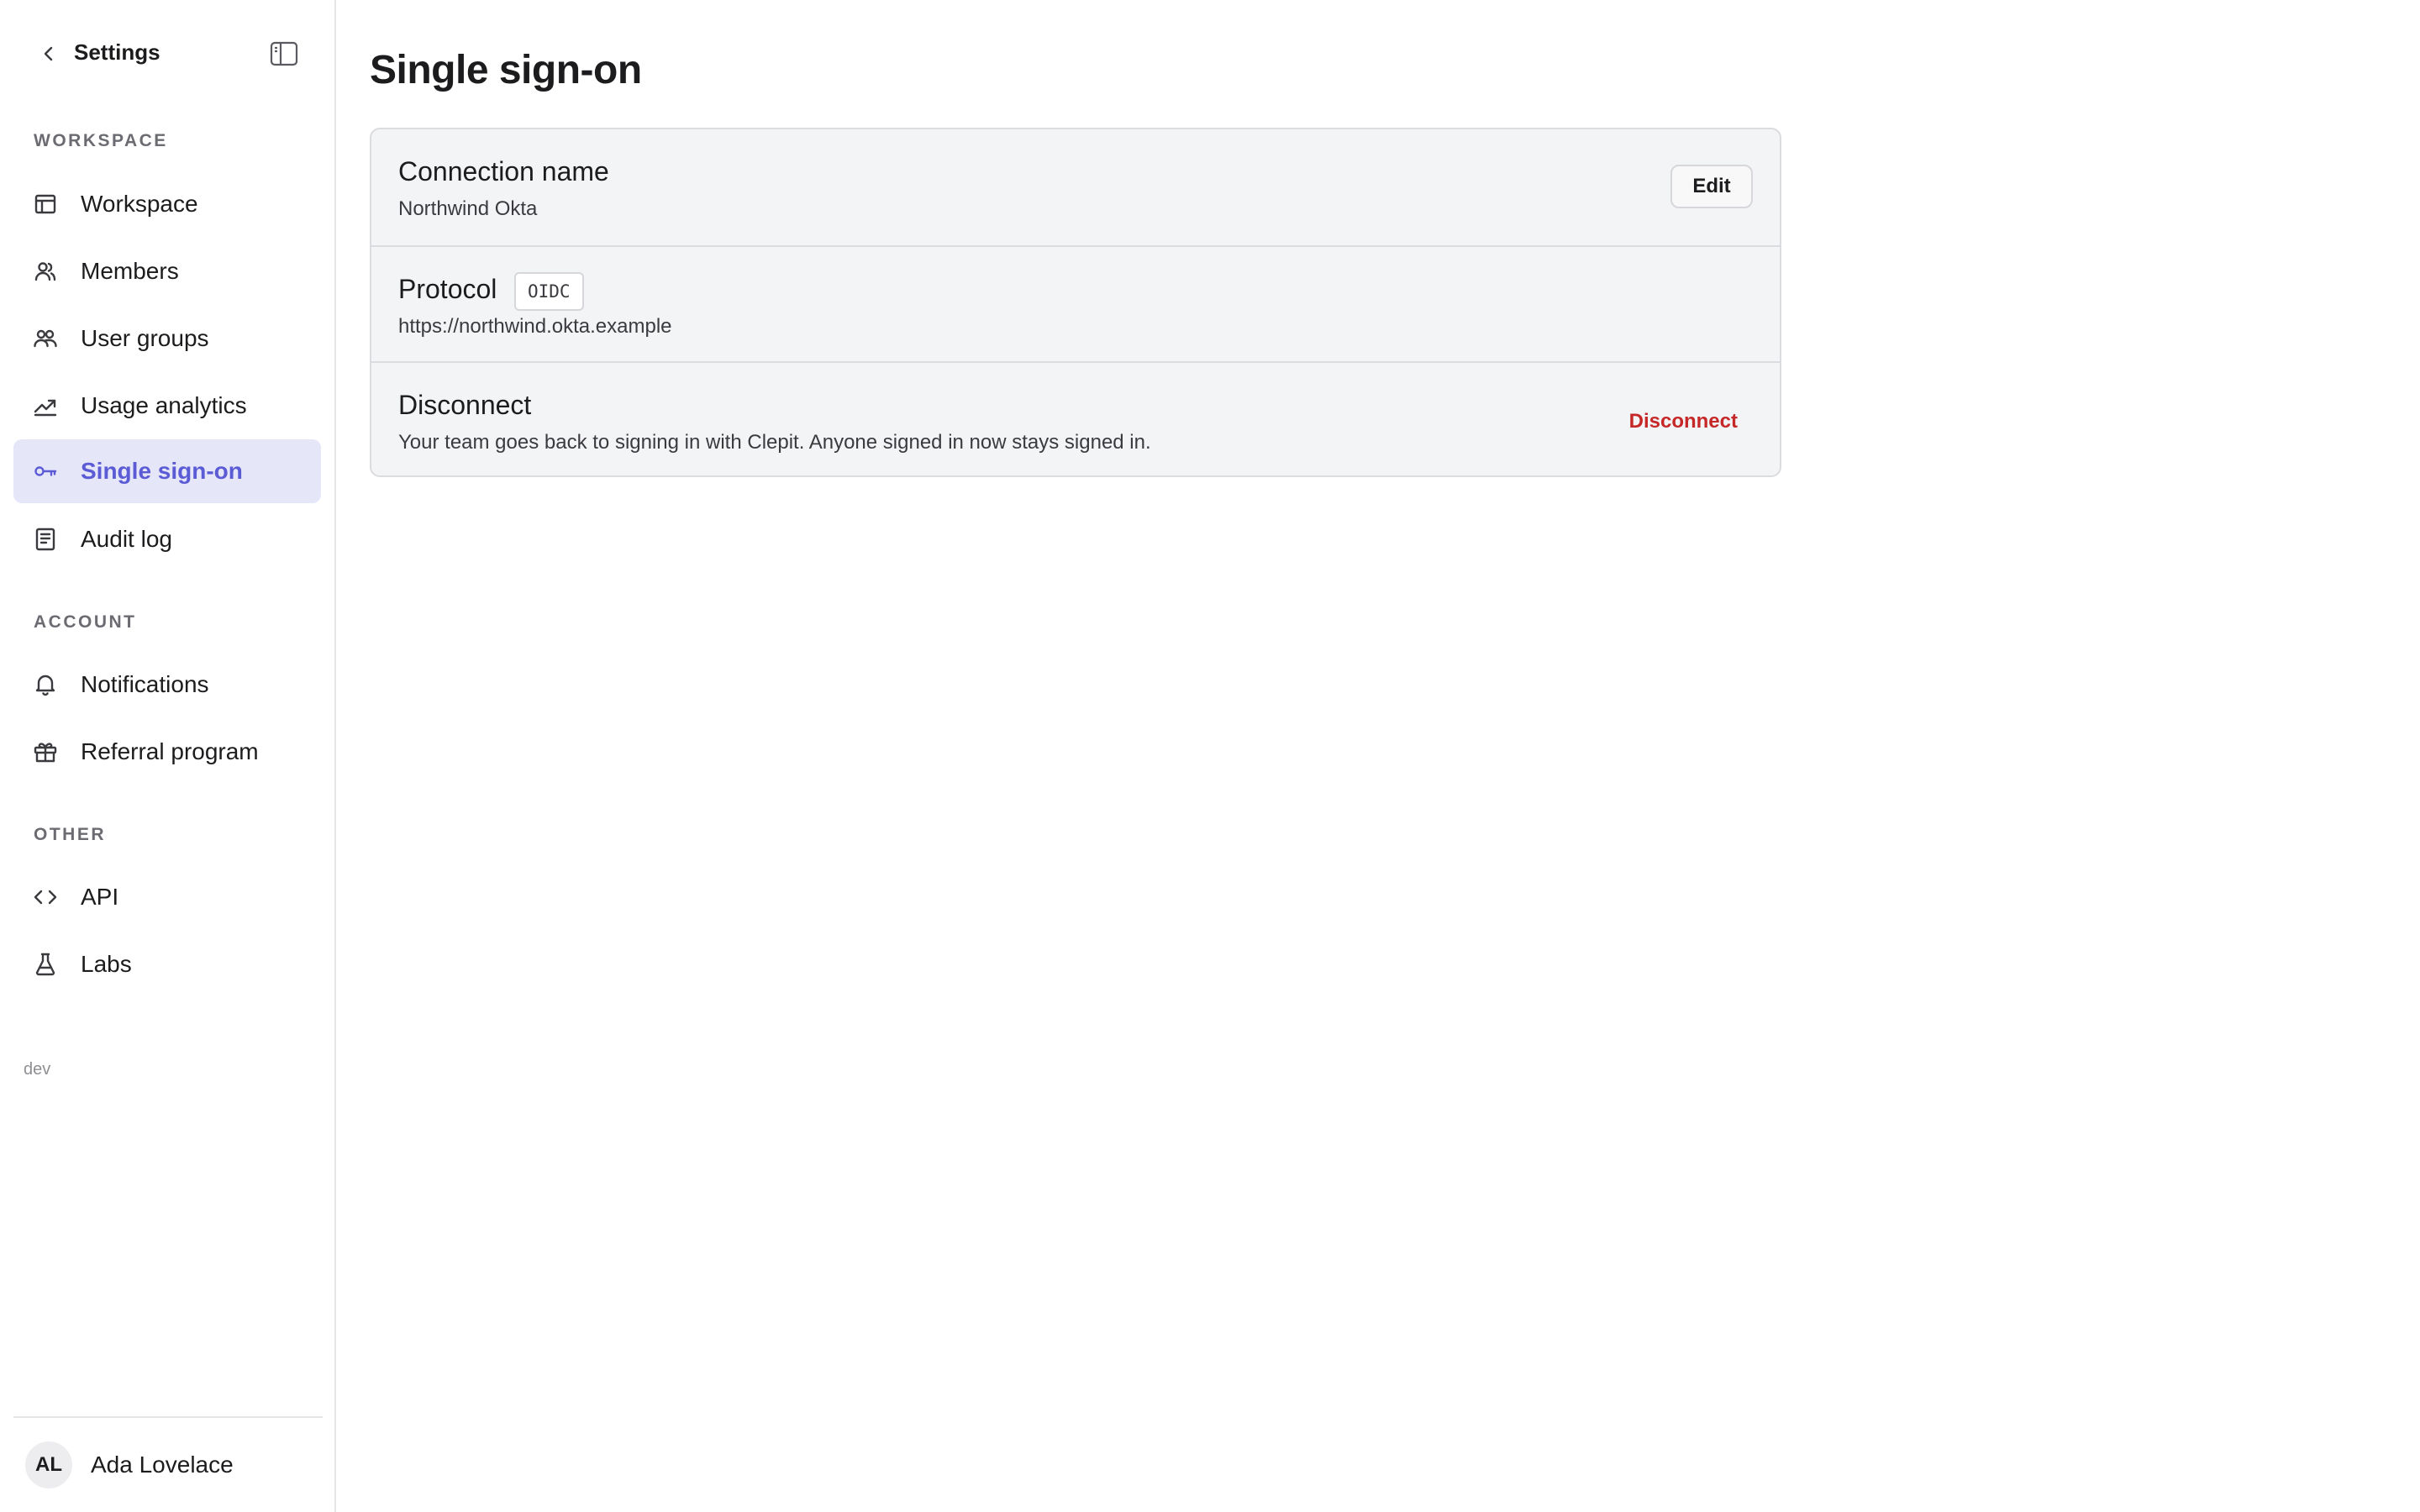 Image resolution: width=2420 pixels, height=1512 pixels. What do you see at coordinates (45, 271) in the screenshot?
I see `members-icon` at bounding box center [45, 271].